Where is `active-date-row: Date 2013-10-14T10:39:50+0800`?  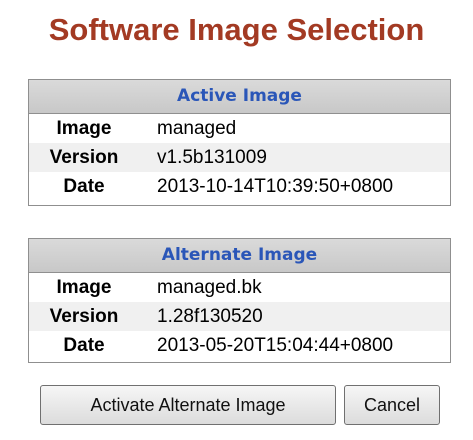 active-date-row: Date 2013-10-14T10:39:50+0800 is located at coordinates (239, 186).